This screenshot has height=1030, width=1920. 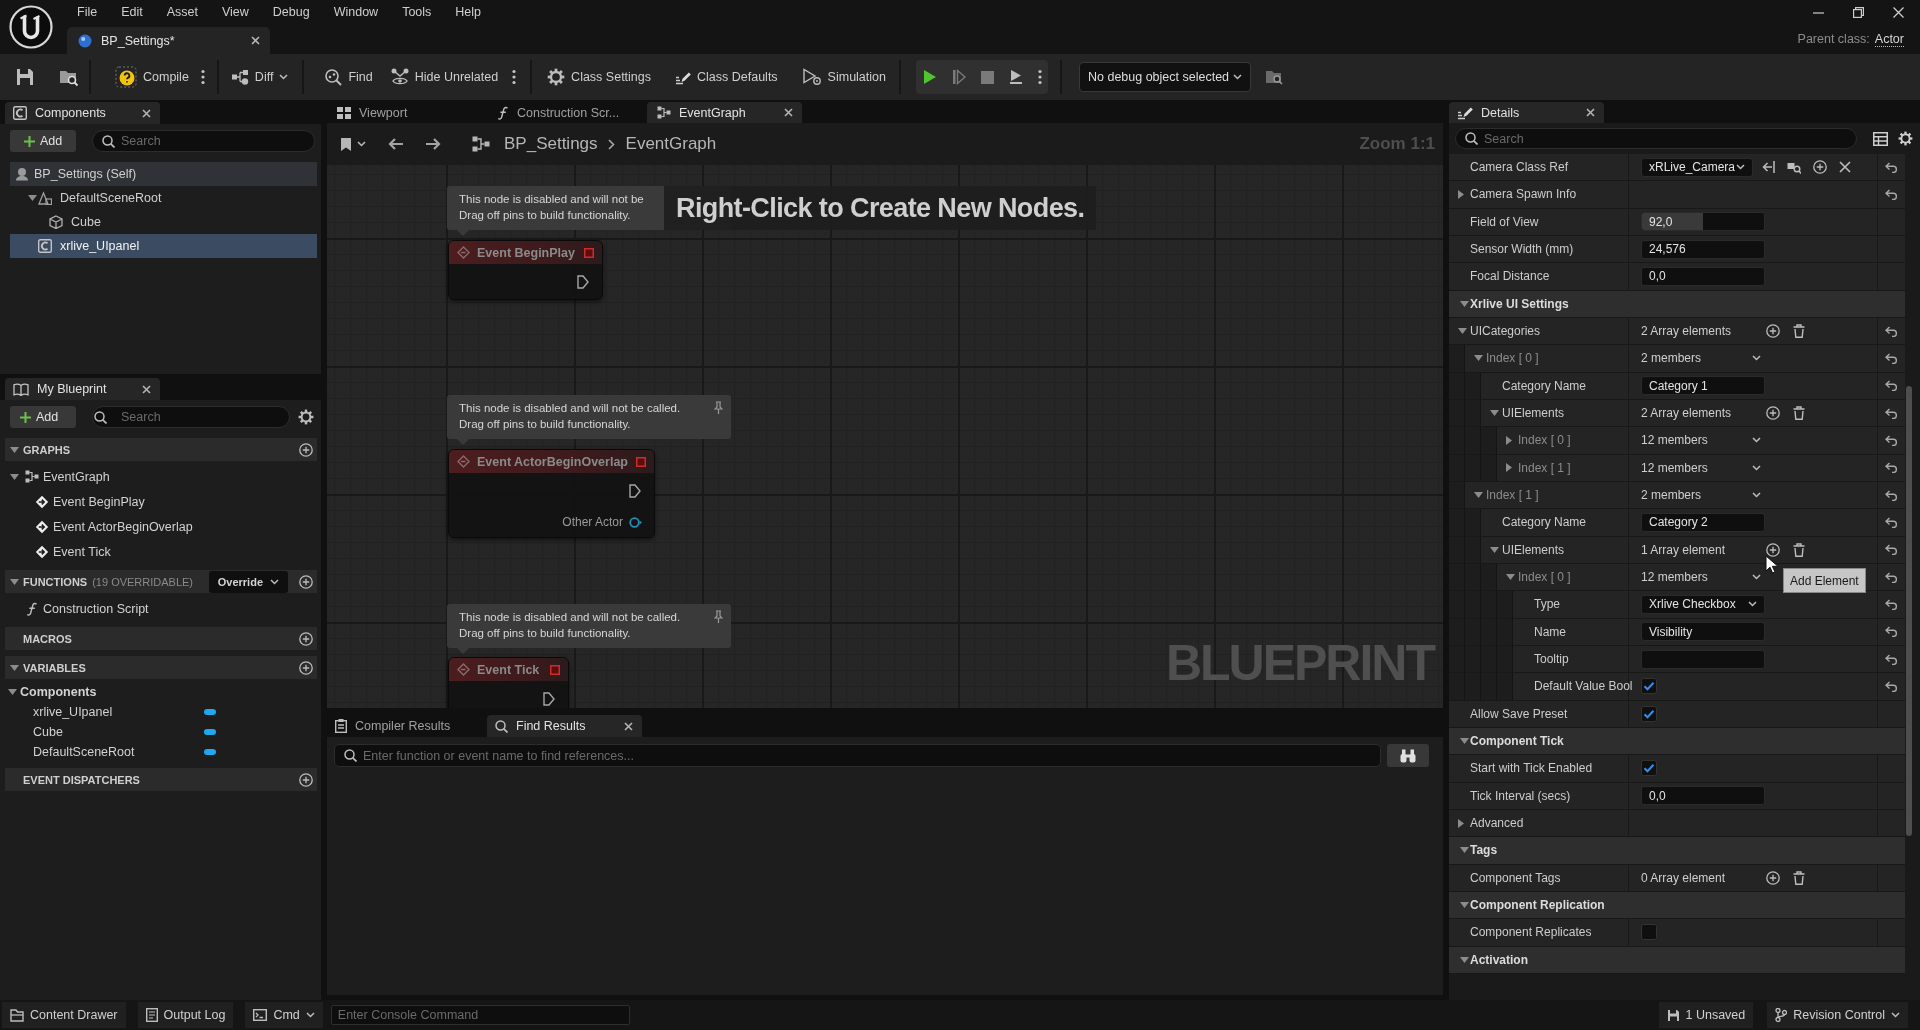 What do you see at coordinates (718, 408) in the screenshot?
I see `pin-icon` at bounding box center [718, 408].